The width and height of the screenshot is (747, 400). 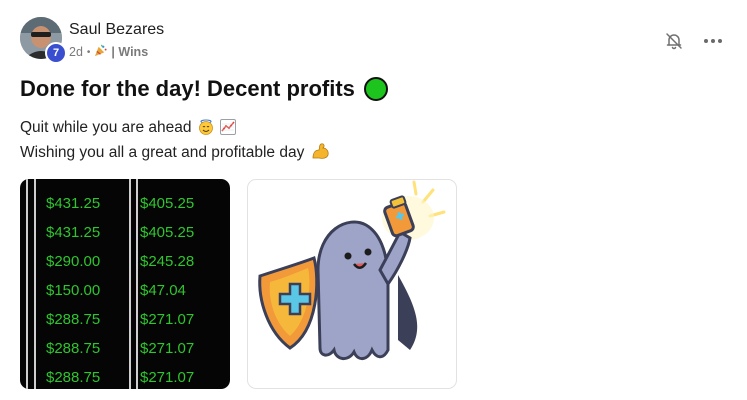 What do you see at coordinates (352, 270) in the screenshot?
I see `ghost-shield-sticker-illustration` at bounding box center [352, 270].